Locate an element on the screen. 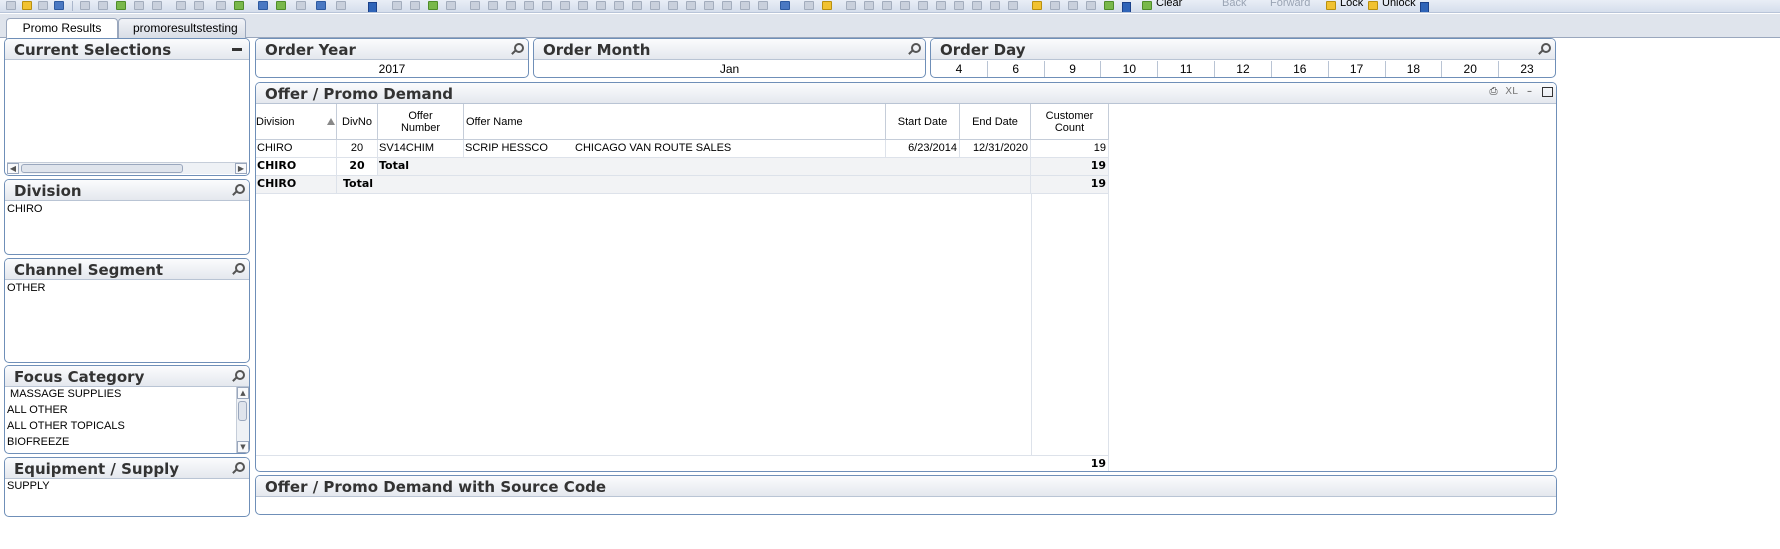 The image size is (1780, 549). tab-promo-results: Promo Results is located at coordinates (62, 28).